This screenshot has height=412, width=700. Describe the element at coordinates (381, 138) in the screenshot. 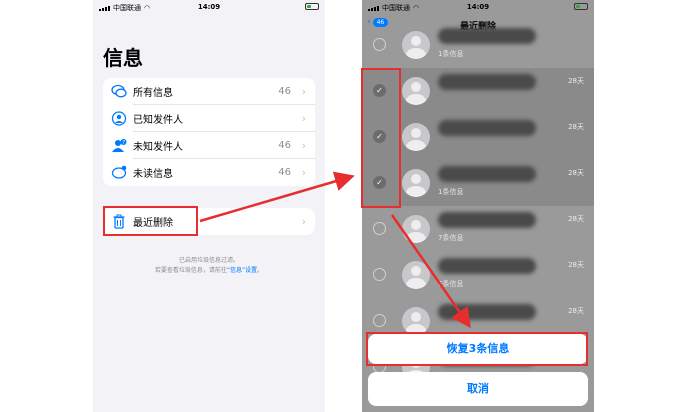

I see `highlight-selected-checkmarks` at that location.